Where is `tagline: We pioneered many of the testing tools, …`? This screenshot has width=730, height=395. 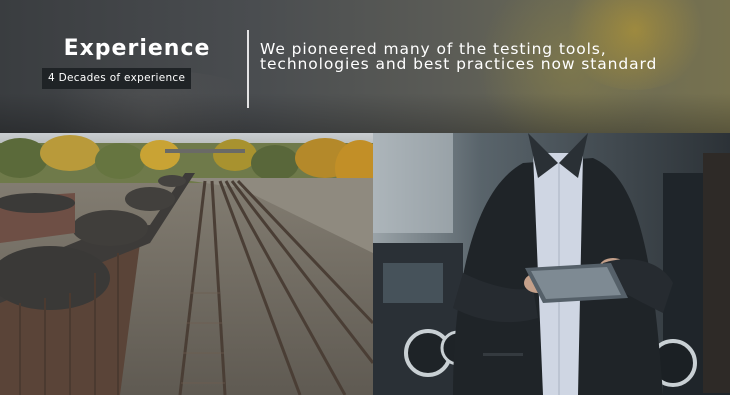
tagline: We pioneered many of the testing tools, … is located at coordinates (493, 57).